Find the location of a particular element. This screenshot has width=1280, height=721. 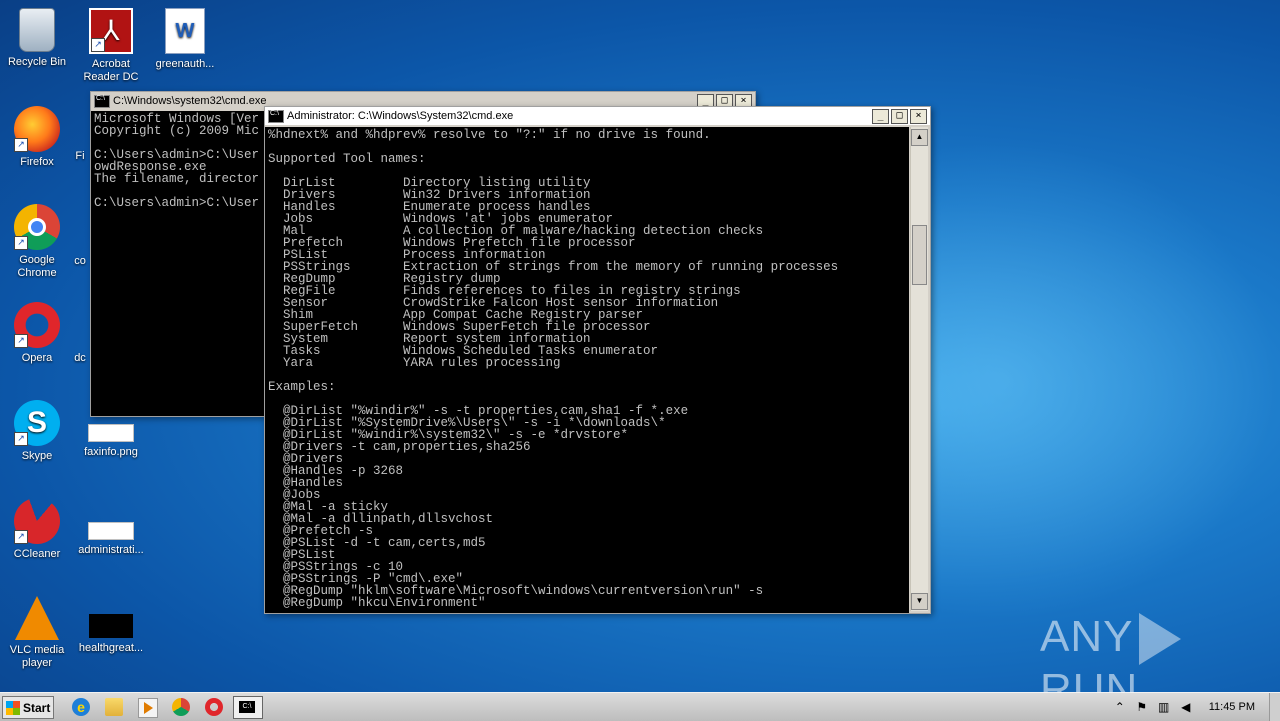

desktop-icon-chrome: ↗ Google Chrome is located at coordinates (37, 242).